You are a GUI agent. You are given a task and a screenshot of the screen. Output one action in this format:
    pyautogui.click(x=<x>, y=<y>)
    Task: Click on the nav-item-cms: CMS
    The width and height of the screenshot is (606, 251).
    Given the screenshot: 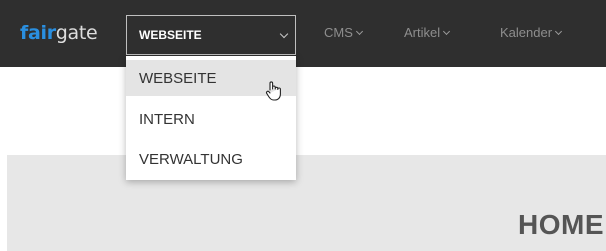 What is the action you would take?
    pyautogui.click(x=343, y=32)
    